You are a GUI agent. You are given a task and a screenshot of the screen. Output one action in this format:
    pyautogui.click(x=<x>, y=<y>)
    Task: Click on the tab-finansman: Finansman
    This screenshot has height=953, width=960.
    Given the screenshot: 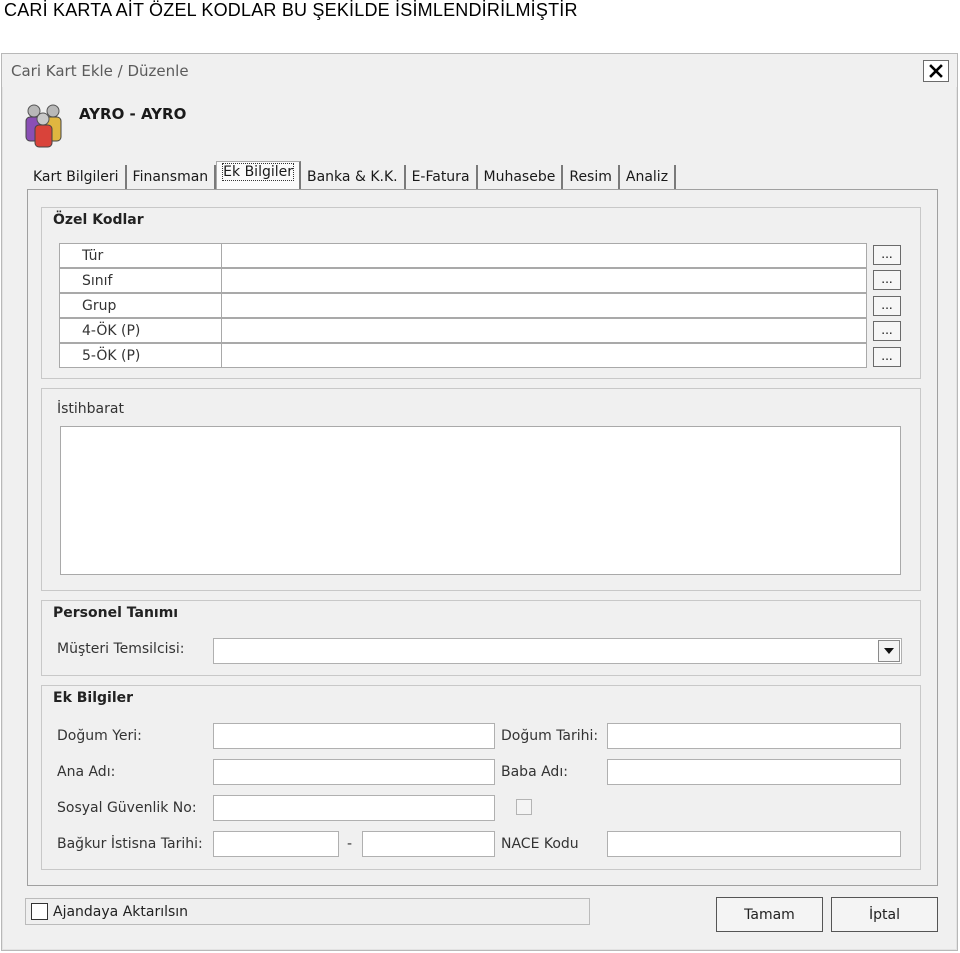 What is the action you would take?
    pyautogui.click(x=172, y=177)
    